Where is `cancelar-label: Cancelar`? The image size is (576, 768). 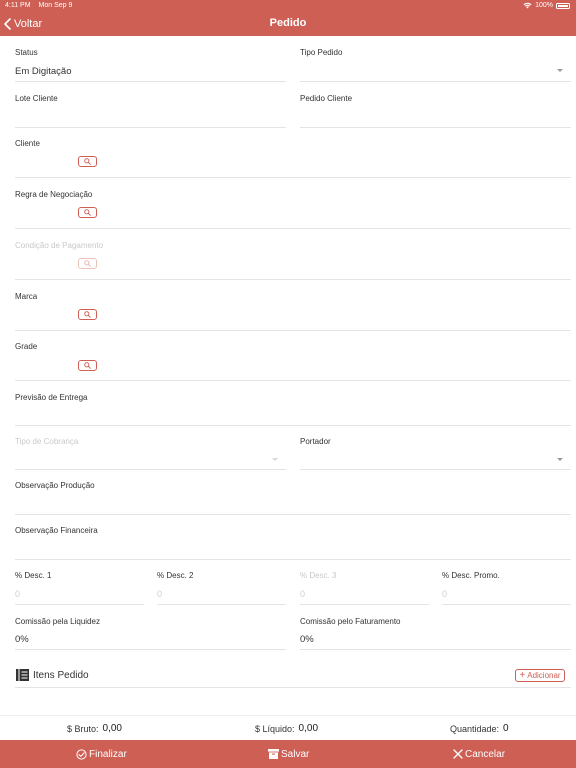
cancelar-label: Cancelar is located at coordinates (485, 754).